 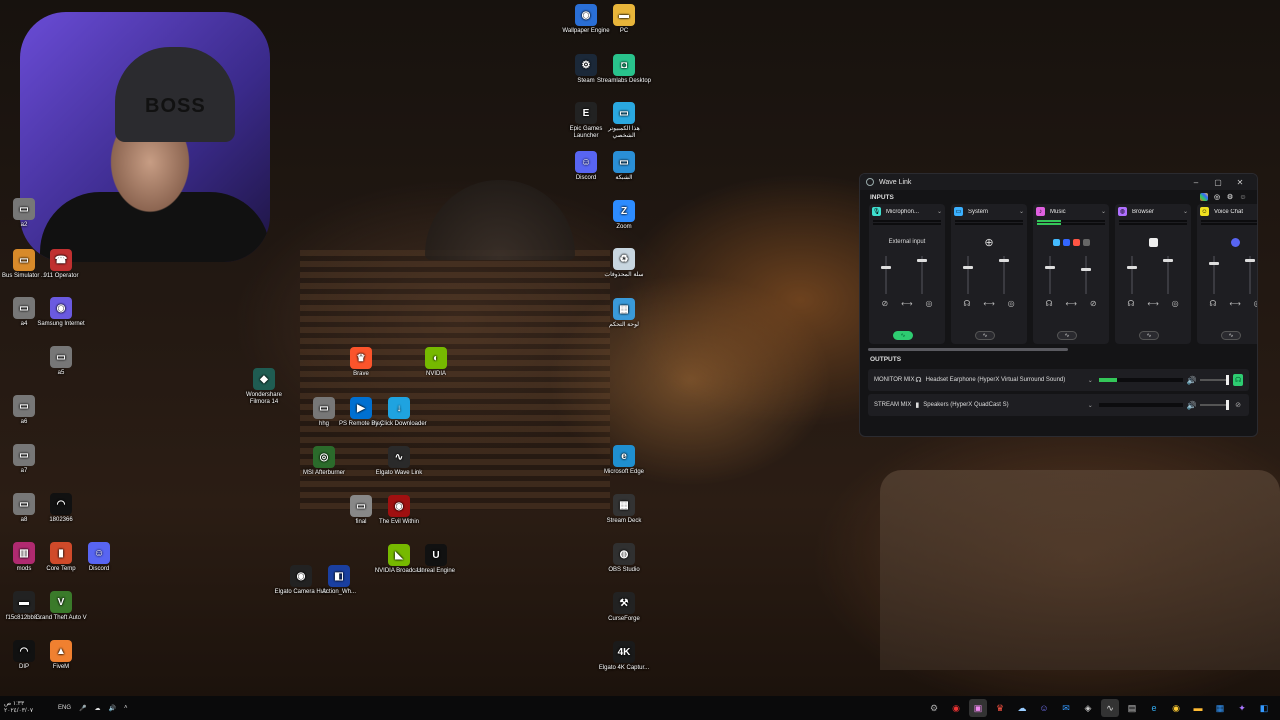 I want to click on source-label: External input, so click(x=907, y=242).